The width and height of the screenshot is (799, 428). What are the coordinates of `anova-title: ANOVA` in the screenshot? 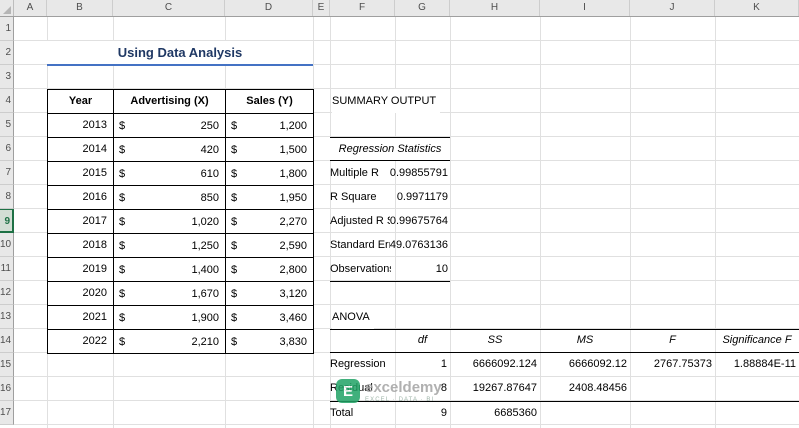 It's located at (353, 317).